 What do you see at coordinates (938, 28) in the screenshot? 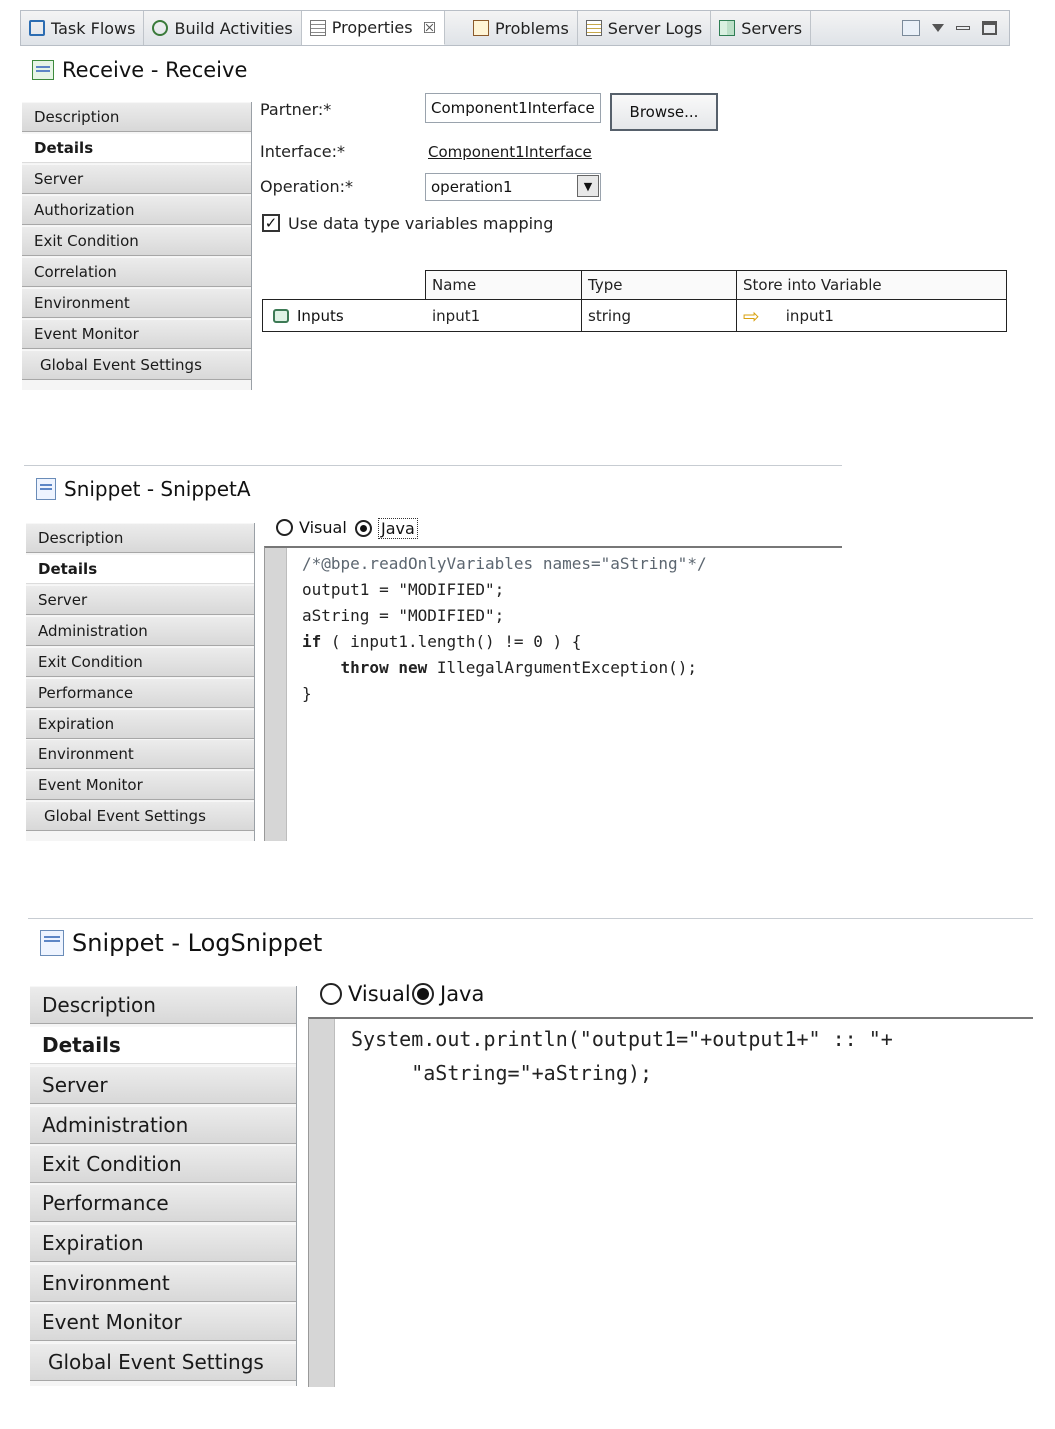
I see `view-menu-icon` at bounding box center [938, 28].